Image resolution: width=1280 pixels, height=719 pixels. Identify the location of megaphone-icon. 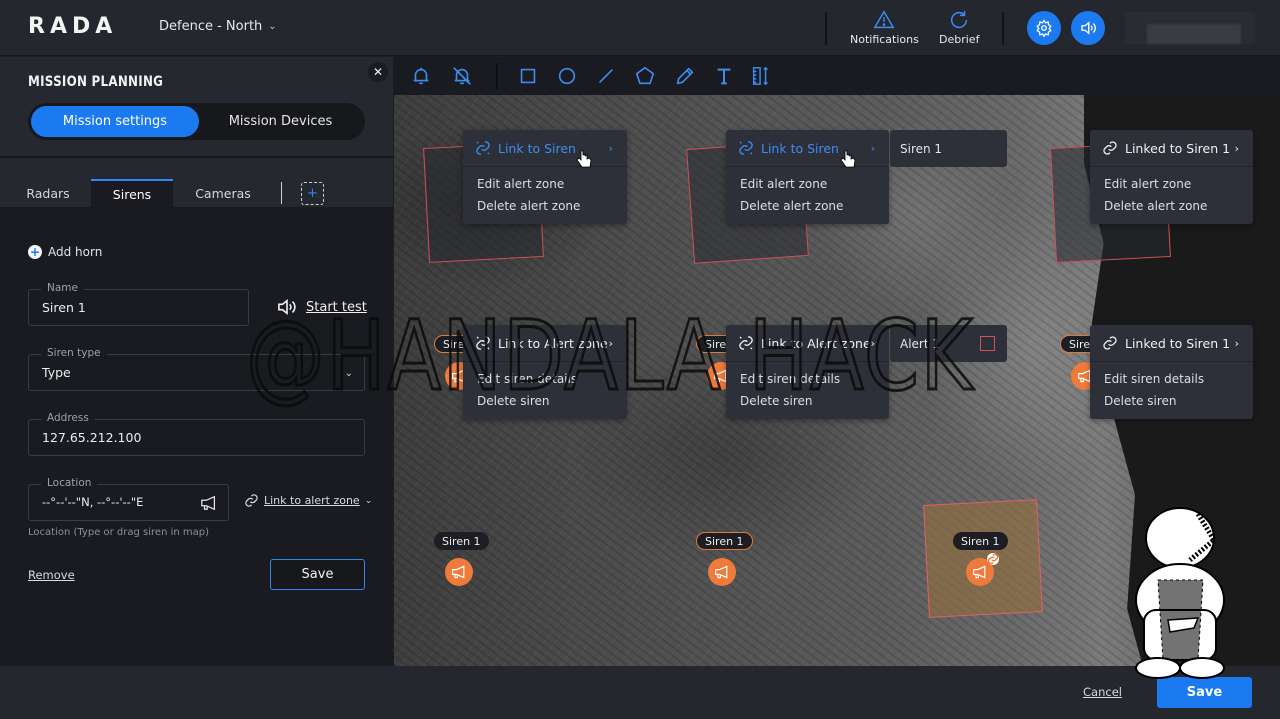
(209, 503).